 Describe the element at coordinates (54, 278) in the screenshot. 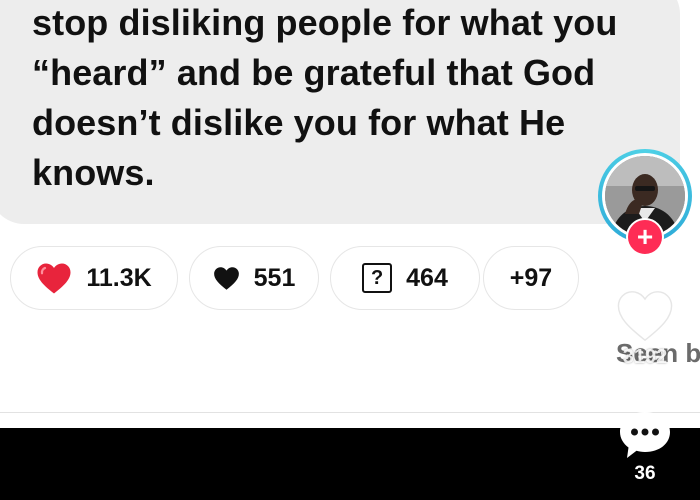

I see `red-heart-icon` at that location.